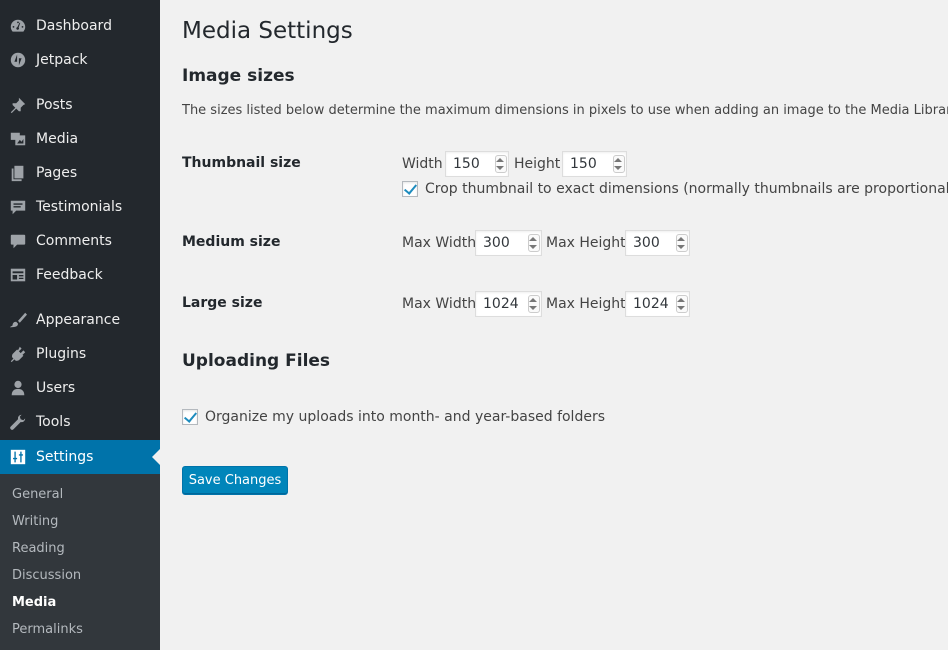 The width and height of the screenshot is (948, 650). I want to click on sidebar-item-media: Media, so click(80, 139).